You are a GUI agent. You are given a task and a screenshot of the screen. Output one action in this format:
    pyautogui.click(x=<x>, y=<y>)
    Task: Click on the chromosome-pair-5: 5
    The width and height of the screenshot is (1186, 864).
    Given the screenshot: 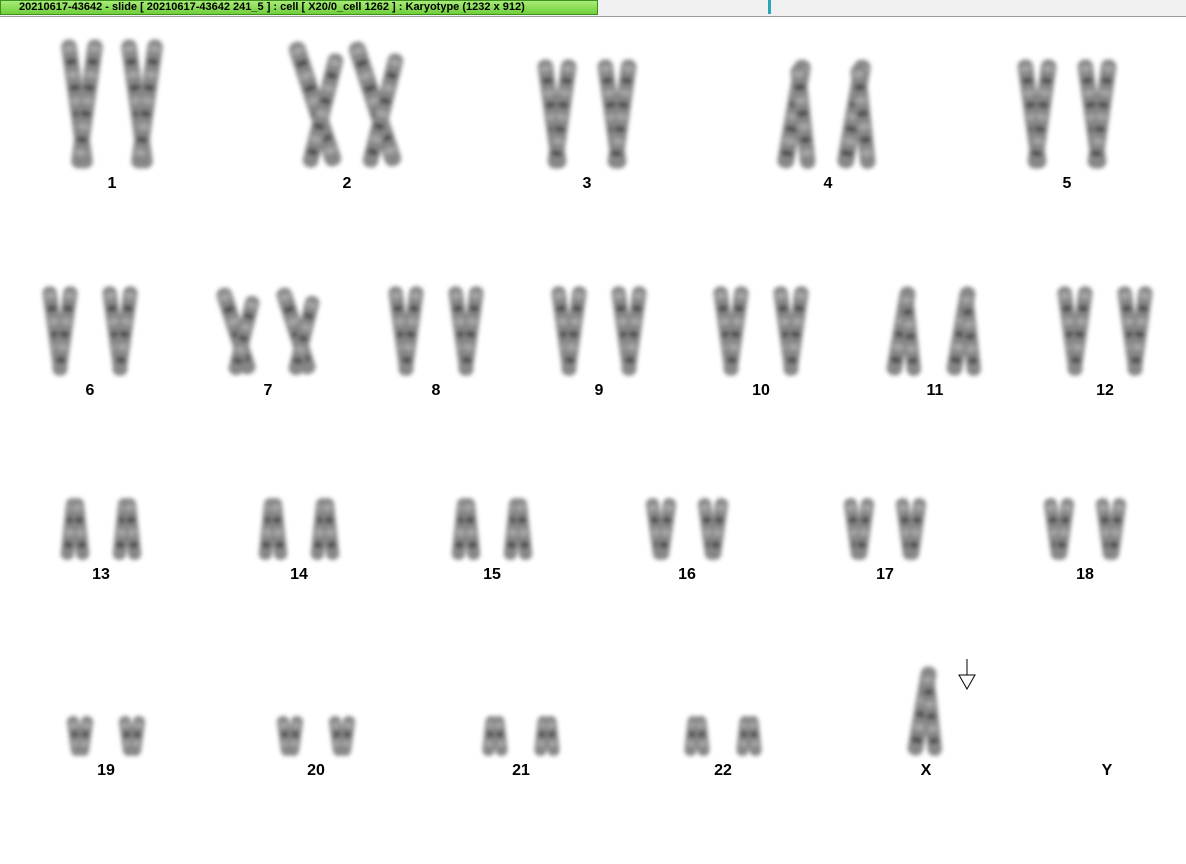 What is the action you would take?
    pyautogui.click(x=1067, y=98)
    